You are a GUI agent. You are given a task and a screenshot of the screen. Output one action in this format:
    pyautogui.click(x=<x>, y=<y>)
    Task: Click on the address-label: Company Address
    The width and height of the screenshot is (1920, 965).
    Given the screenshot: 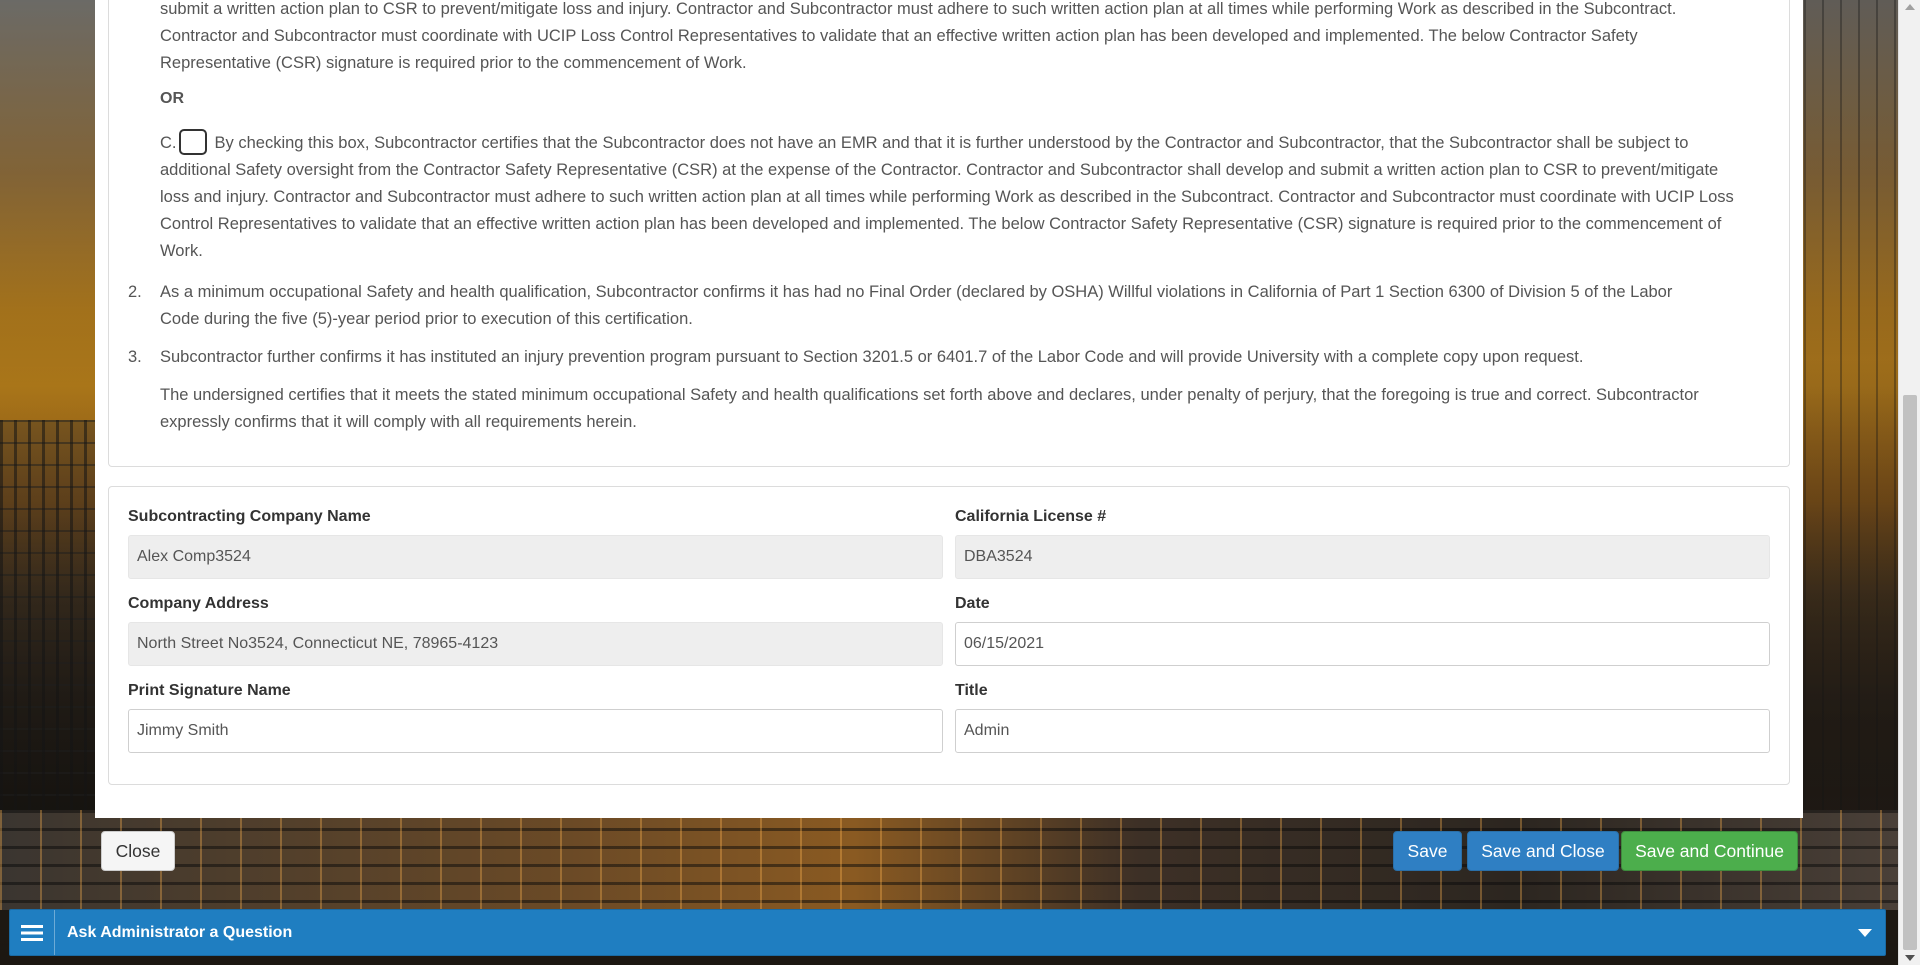 What is the action you would take?
    pyautogui.click(x=198, y=603)
    